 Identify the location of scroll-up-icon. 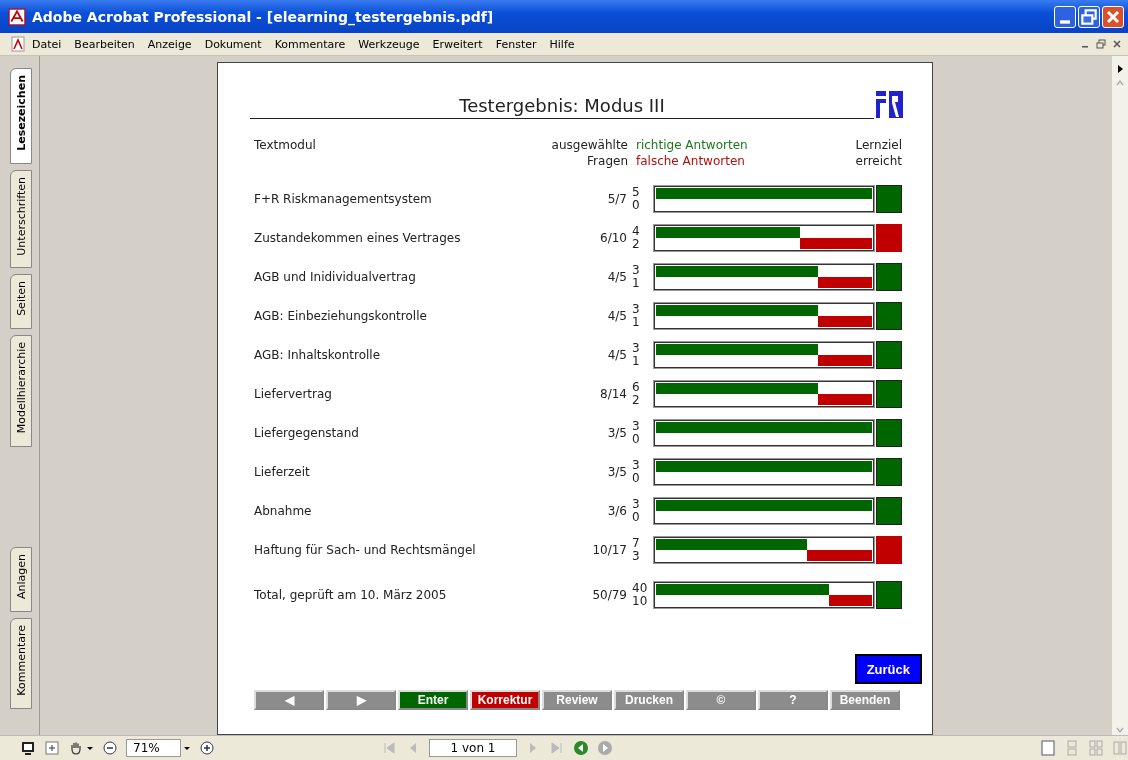
(1120, 83).